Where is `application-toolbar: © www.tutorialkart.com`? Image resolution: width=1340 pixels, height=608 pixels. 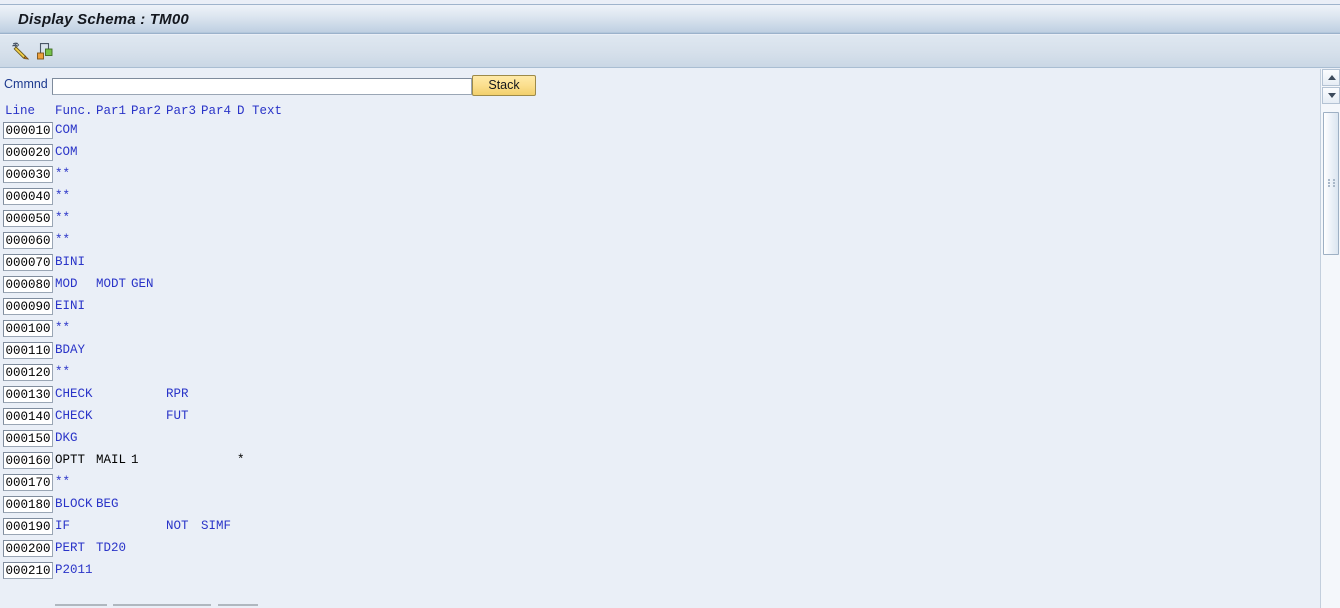
application-toolbar: © www.tutorialkart.com is located at coordinates (670, 67).